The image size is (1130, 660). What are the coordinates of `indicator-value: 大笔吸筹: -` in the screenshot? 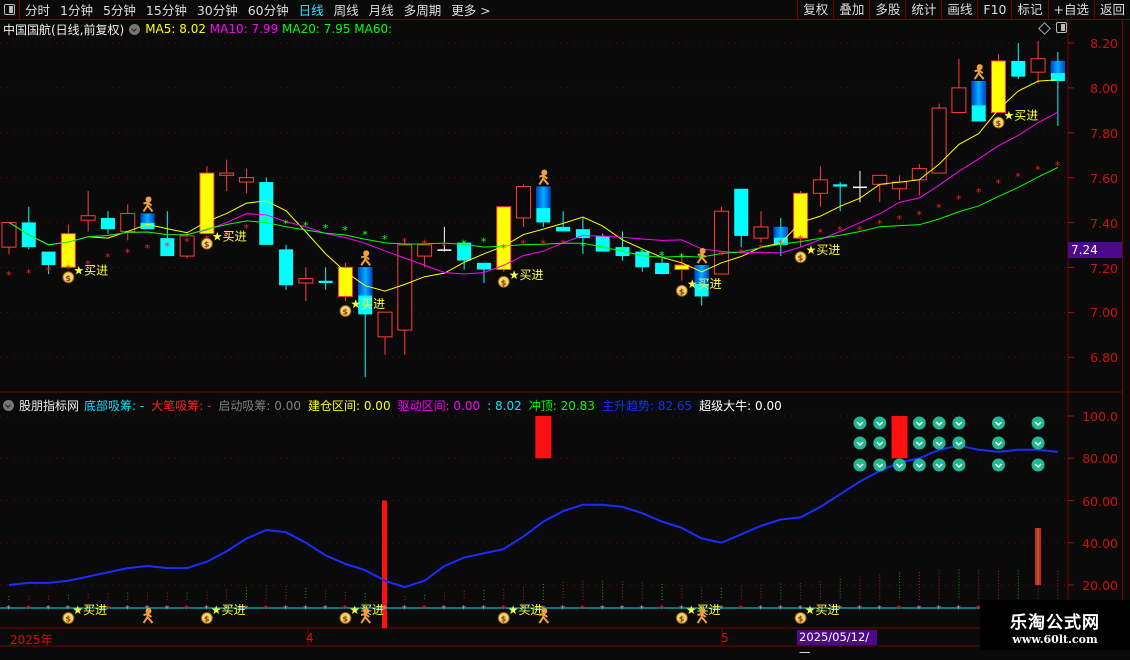 It's located at (181, 405).